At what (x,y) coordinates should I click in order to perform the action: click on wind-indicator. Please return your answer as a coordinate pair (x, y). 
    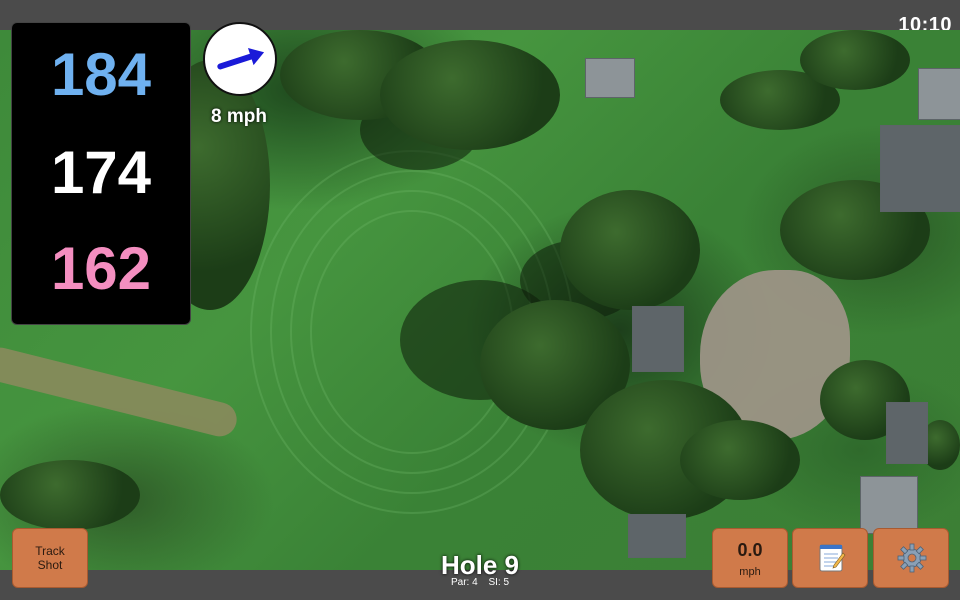
    Looking at the image, I should click on (240, 59).